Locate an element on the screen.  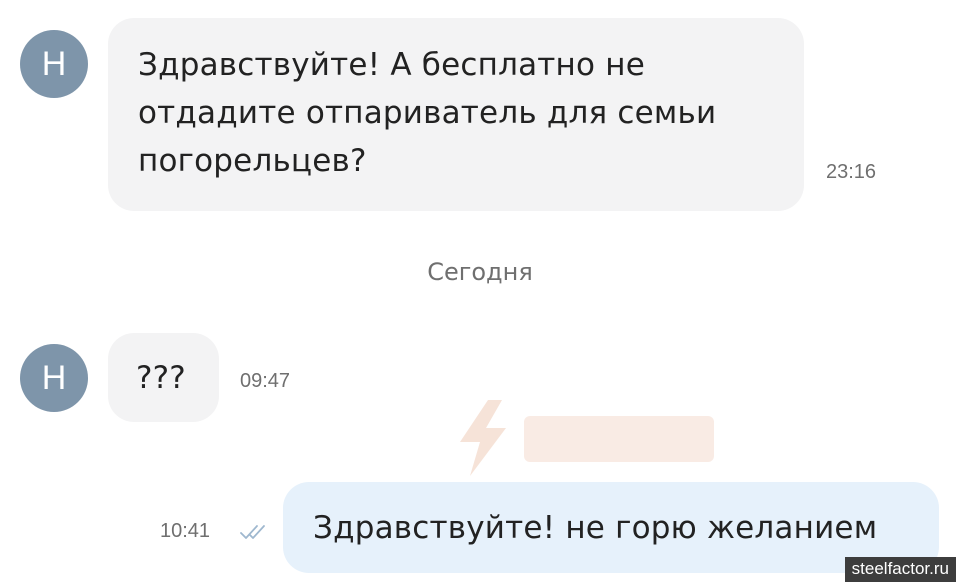
message-time: 23:16 is located at coordinates (851, 172).